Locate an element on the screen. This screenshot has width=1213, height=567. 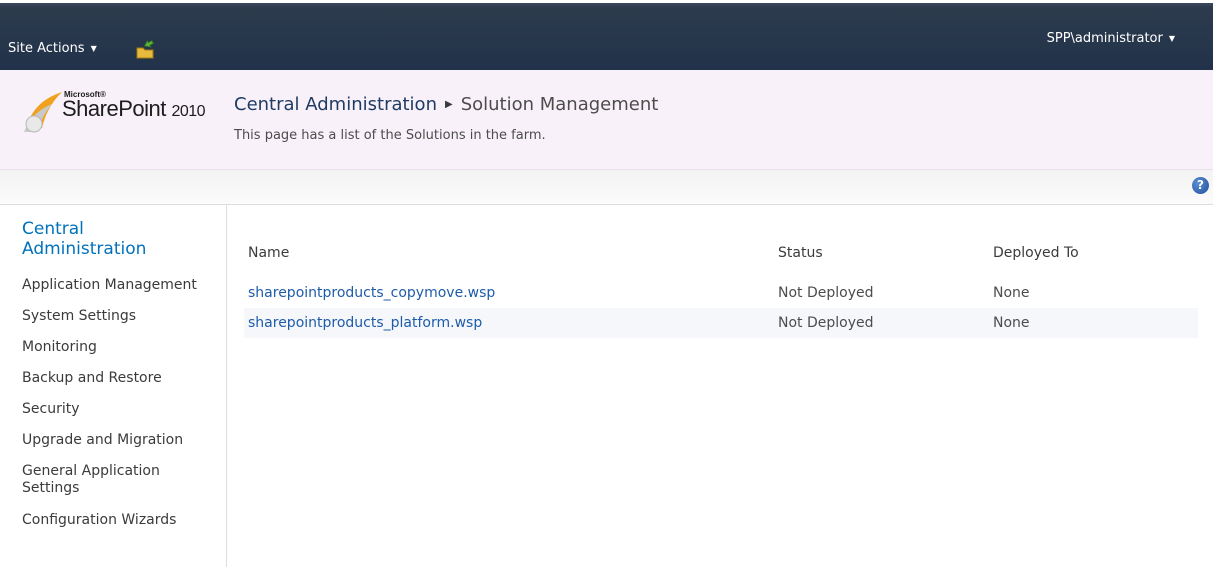
sharepoint-logo-icon is located at coordinates (43, 112).